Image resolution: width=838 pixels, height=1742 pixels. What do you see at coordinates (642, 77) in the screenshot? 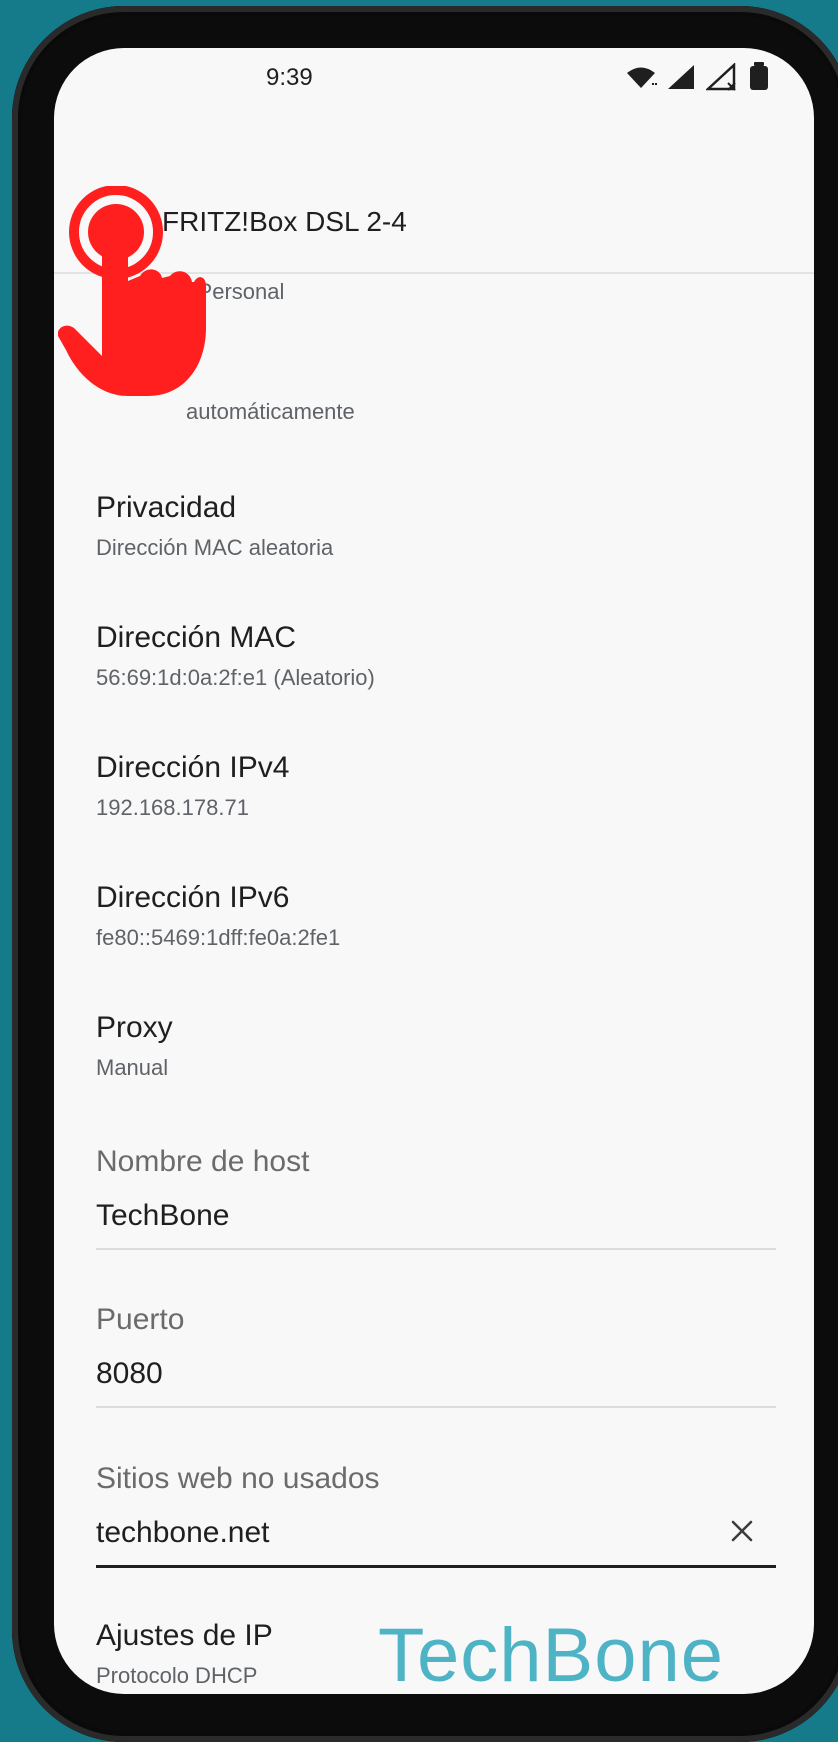
I see `wifi-icon` at bounding box center [642, 77].